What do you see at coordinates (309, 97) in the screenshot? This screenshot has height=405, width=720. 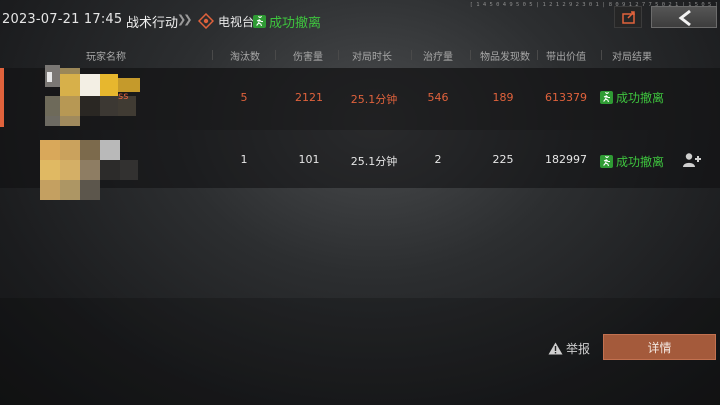 I see `damage-value: 2121` at bounding box center [309, 97].